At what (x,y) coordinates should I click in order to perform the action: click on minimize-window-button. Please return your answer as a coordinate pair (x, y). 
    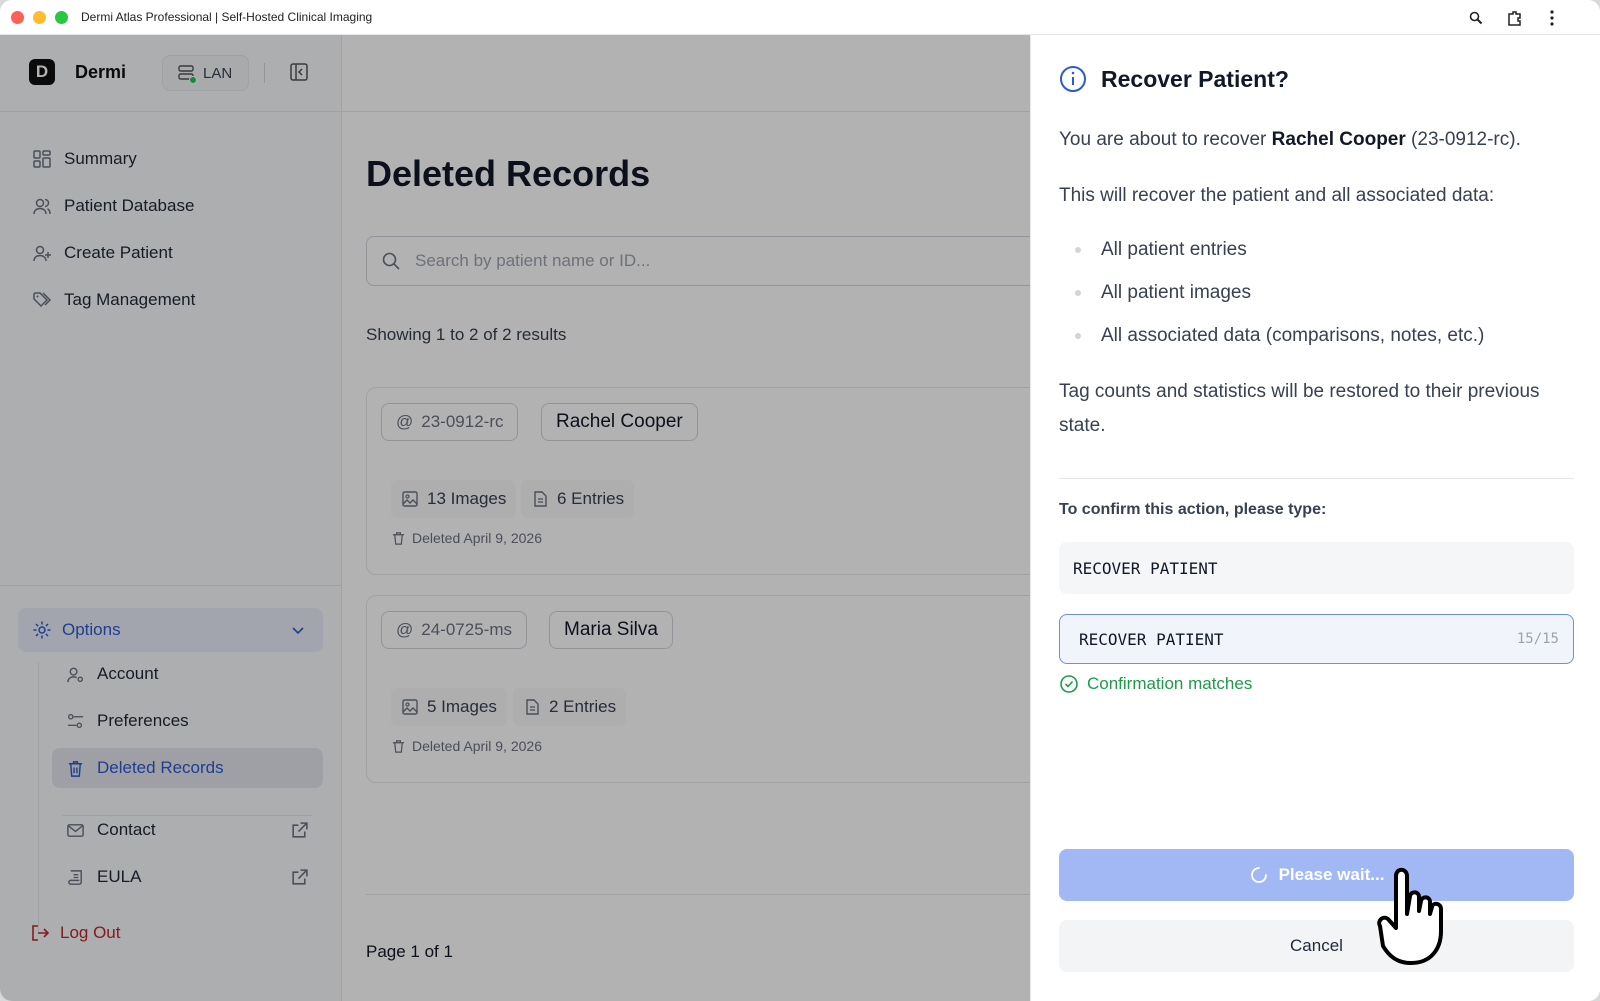
    Looking at the image, I should click on (39, 17).